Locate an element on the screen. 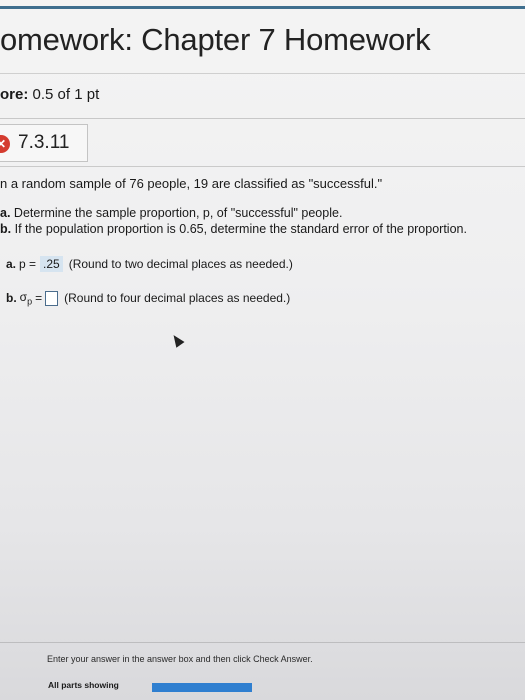  footer-divider is located at coordinates (262, 642).